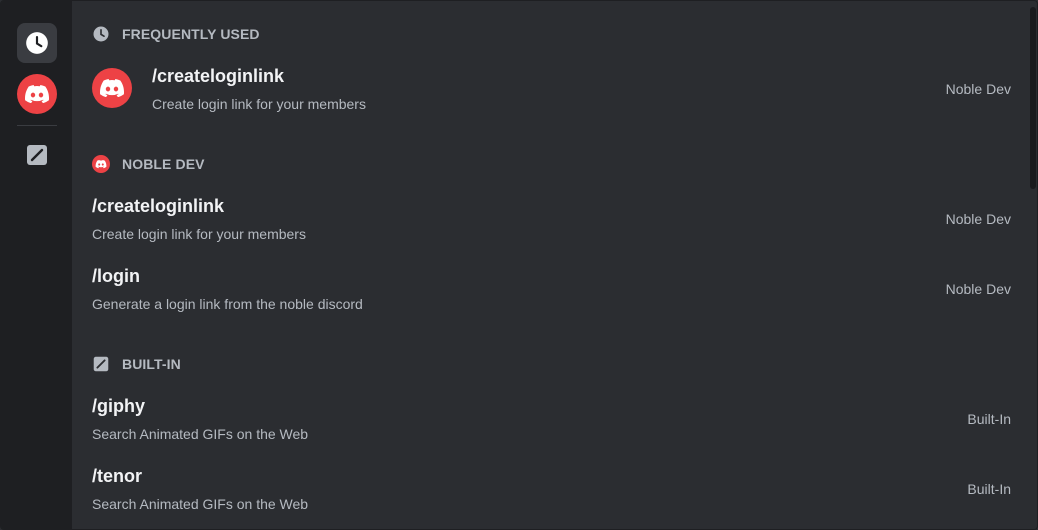 The height and width of the screenshot is (530, 1038). I want to click on rail-built-in-button, so click(37, 155).